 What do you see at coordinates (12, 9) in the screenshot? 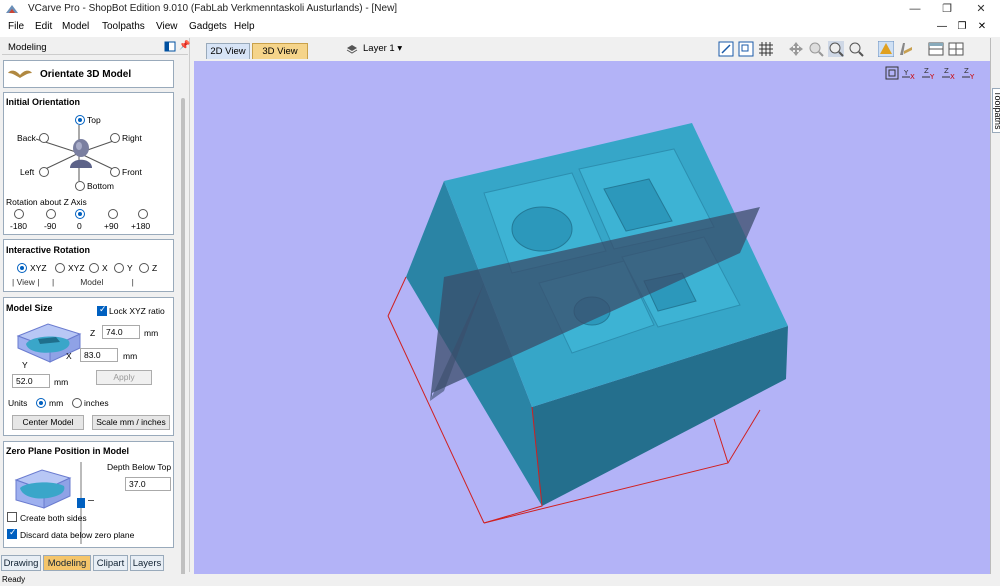
I see `app-icon` at bounding box center [12, 9].